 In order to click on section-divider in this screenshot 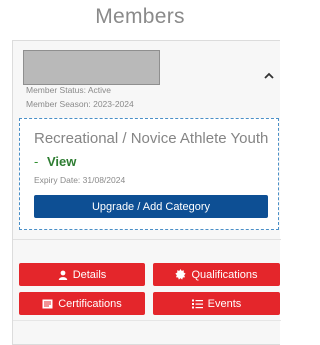, I will do `click(147, 239)`.